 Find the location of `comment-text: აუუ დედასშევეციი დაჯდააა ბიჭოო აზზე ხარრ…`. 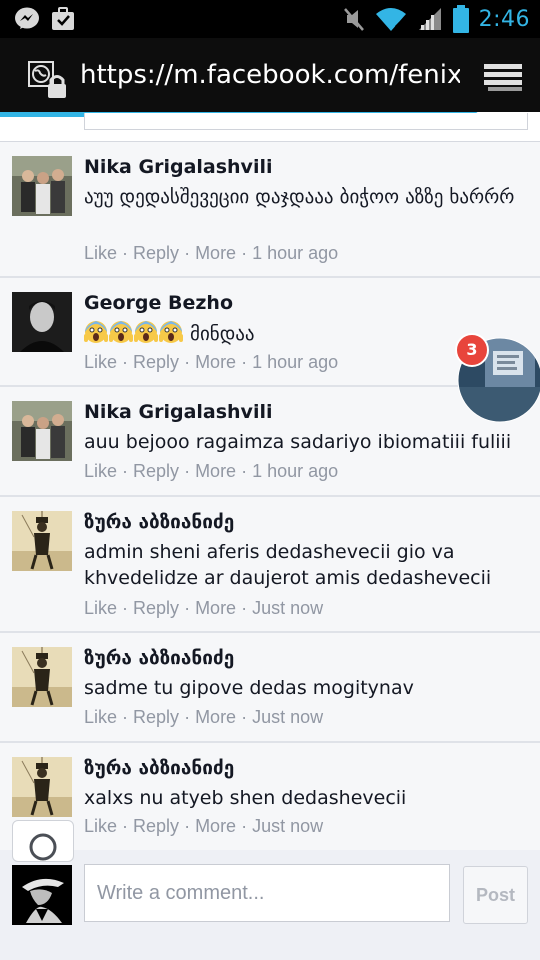

comment-text: აუუ დედასშევეციი დაჯდააა ბიჭოო აზზე ხარრ… is located at coordinates (299, 197).